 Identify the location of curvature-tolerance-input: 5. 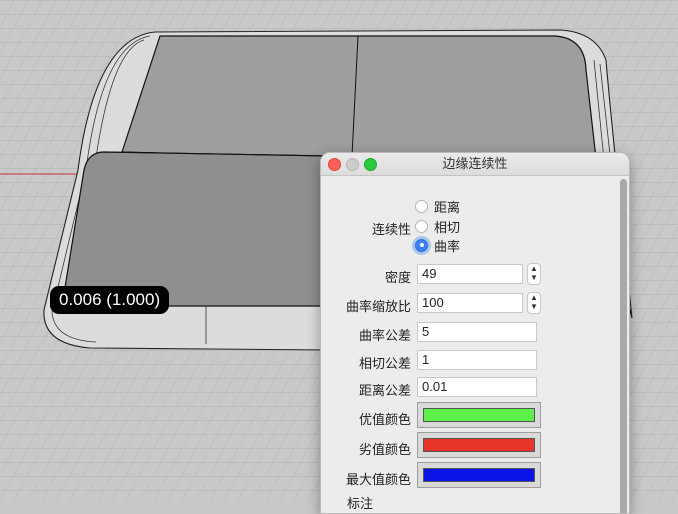
(477, 332).